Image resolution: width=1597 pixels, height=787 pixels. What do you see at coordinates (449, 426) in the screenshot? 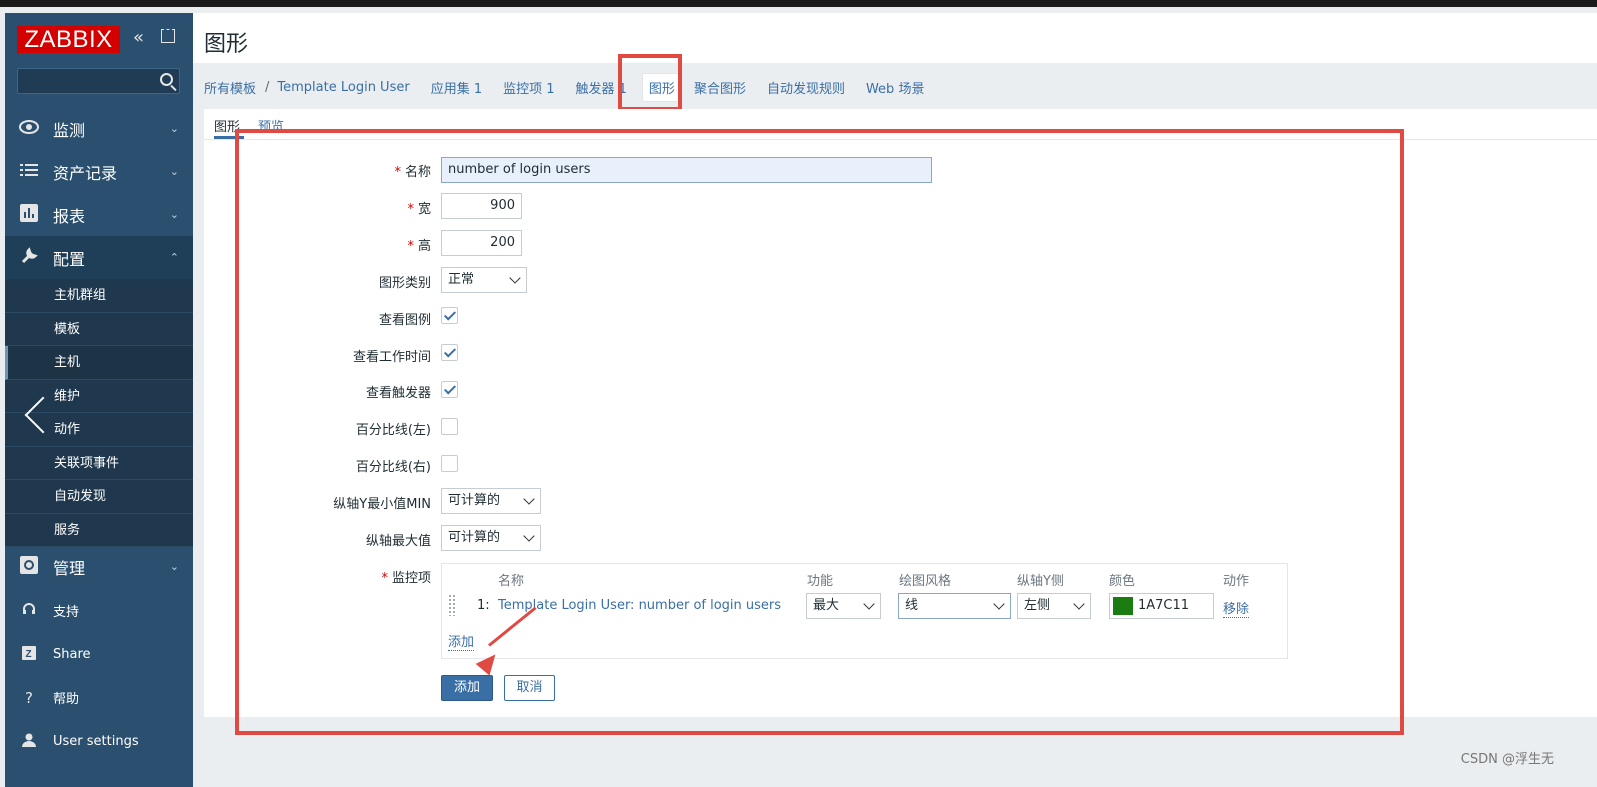
I see `percentile-left-checkbox` at bounding box center [449, 426].